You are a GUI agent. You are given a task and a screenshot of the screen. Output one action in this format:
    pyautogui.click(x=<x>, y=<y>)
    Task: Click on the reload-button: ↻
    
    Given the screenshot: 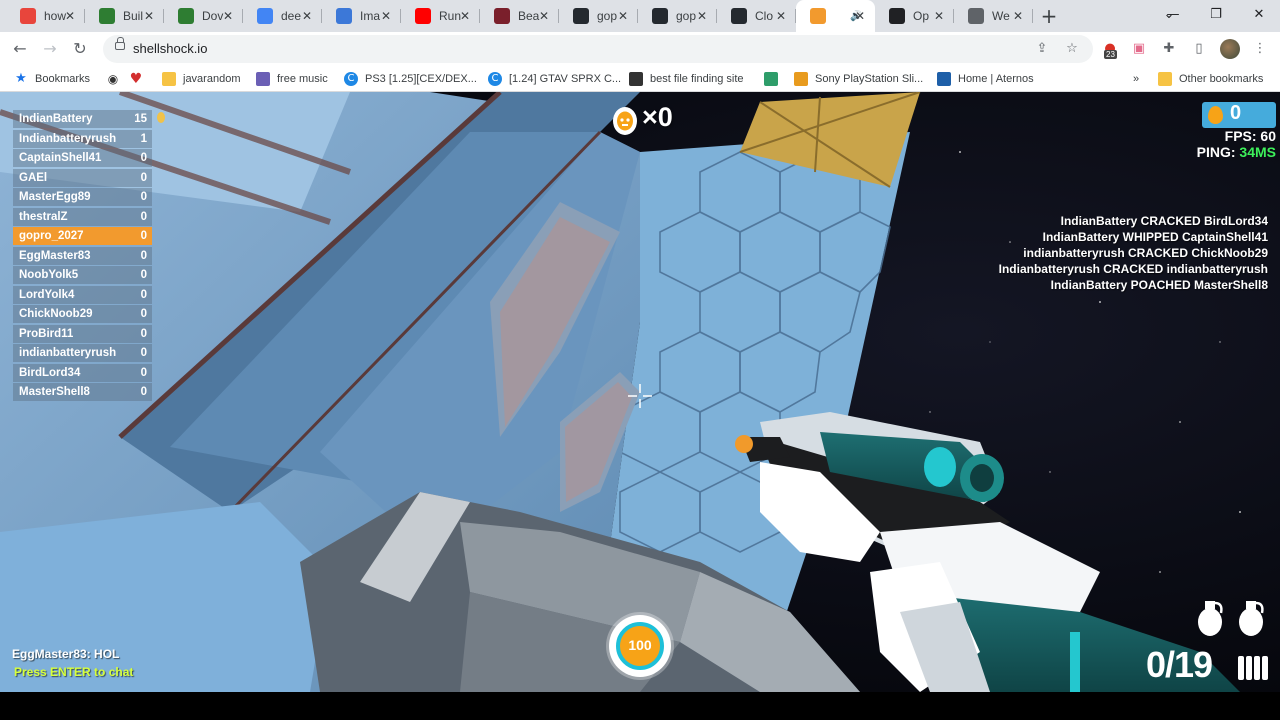 What is the action you would take?
    pyautogui.click(x=80, y=49)
    